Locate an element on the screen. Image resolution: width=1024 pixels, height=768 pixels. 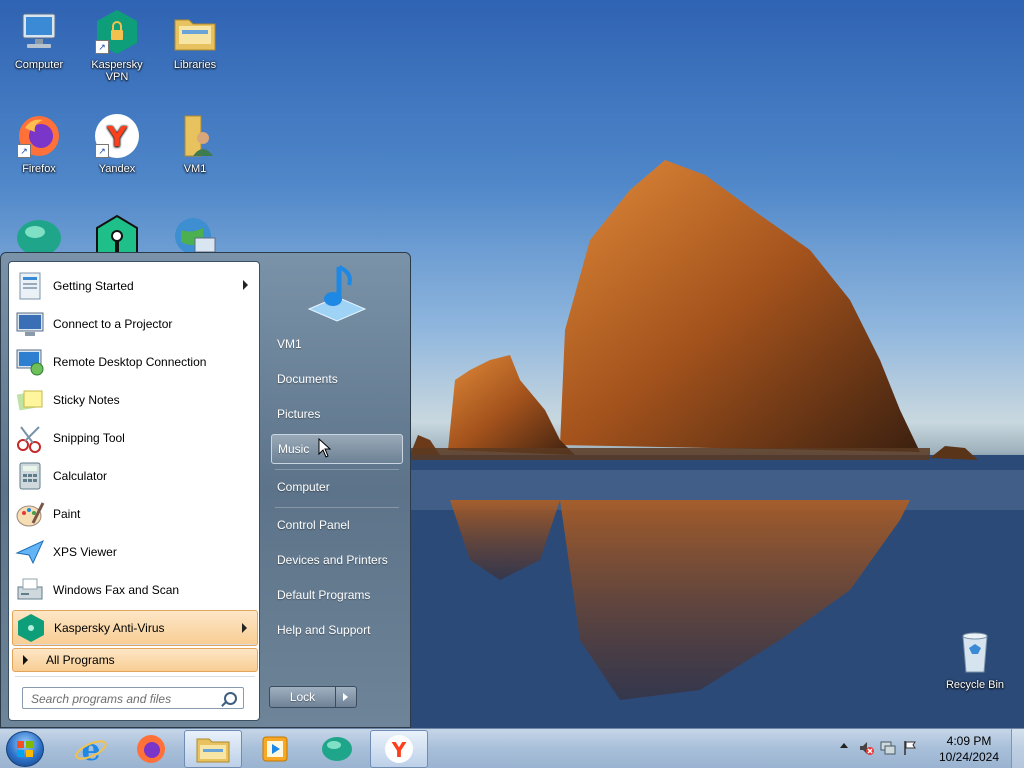
place-computer: Computer is located at coordinates (337, 487).